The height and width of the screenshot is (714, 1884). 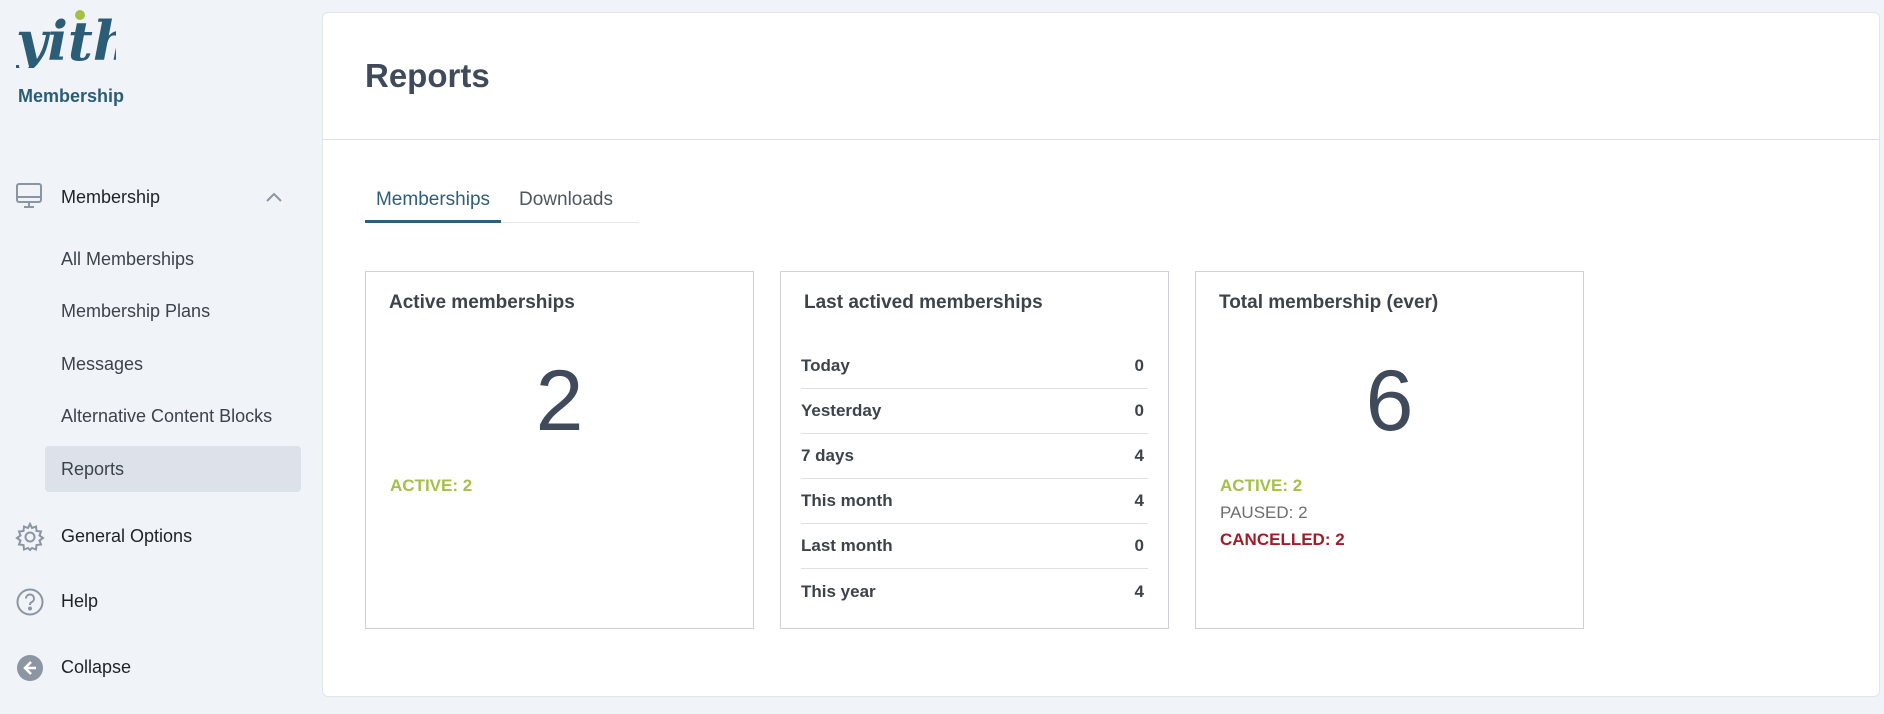 I want to click on yith-logo: yith, so click(x=73, y=40).